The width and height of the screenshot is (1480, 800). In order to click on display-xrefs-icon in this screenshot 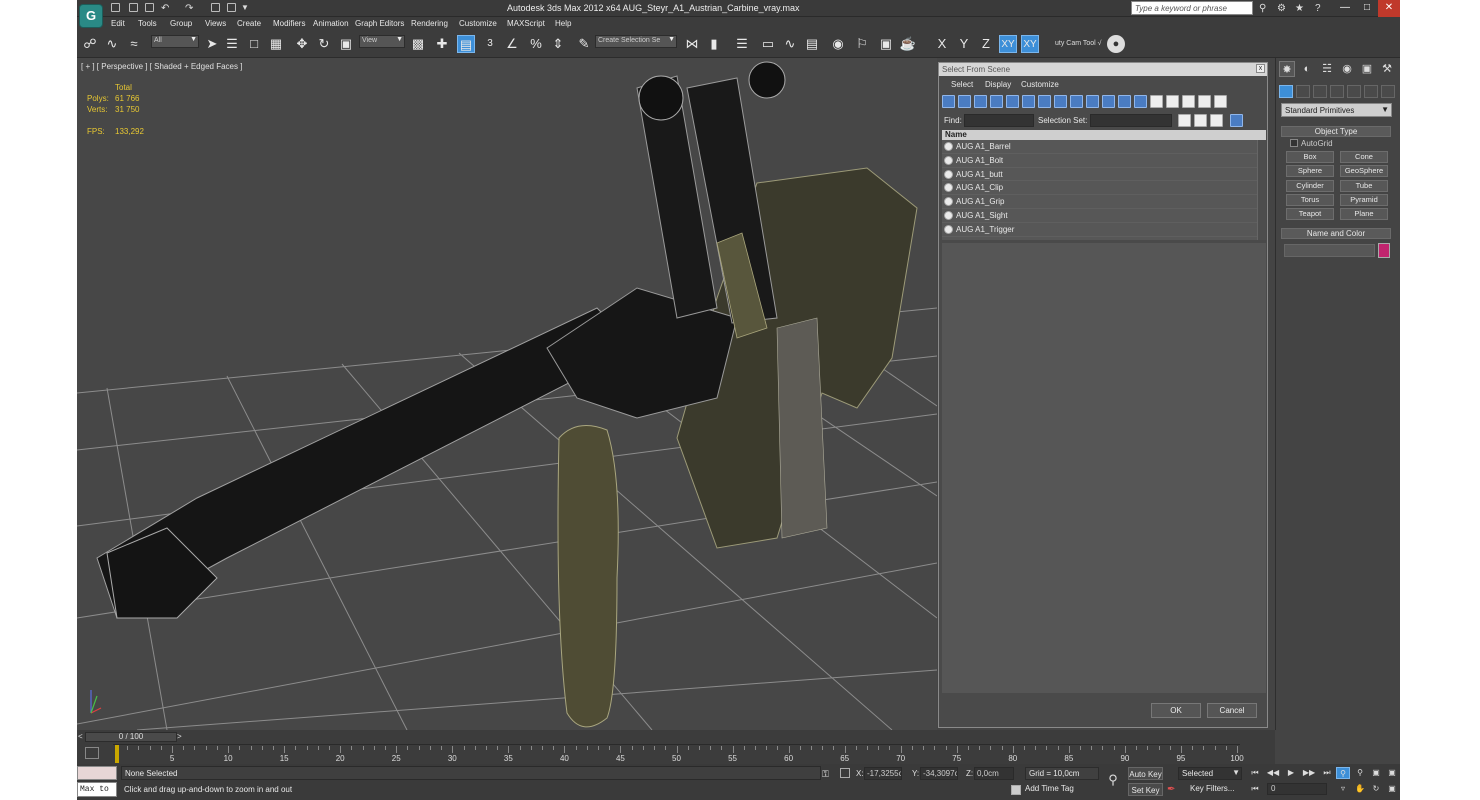, I will do `click(1060, 101)`.